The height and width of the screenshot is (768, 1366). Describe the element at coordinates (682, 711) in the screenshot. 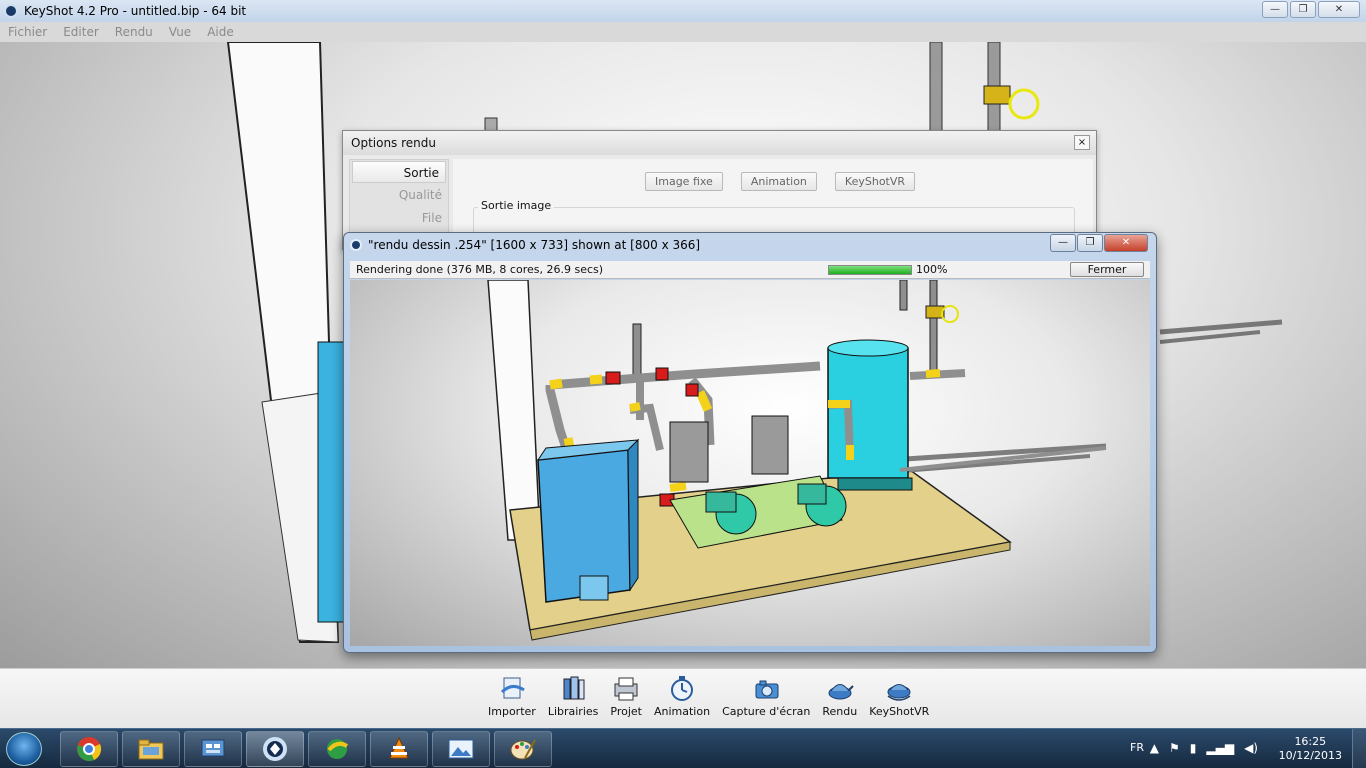

I see `animation-label: Animation` at that location.